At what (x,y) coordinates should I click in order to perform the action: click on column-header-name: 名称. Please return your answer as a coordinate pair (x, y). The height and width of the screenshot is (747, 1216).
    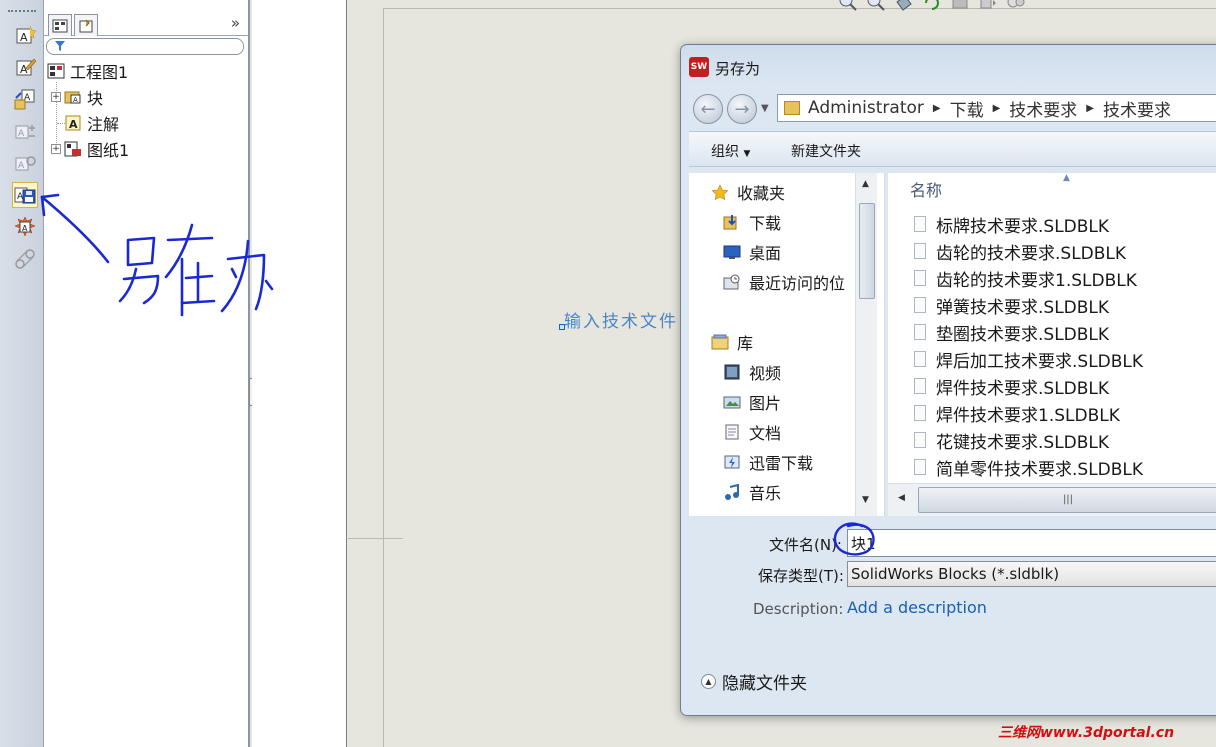
    Looking at the image, I should click on (926, 189).